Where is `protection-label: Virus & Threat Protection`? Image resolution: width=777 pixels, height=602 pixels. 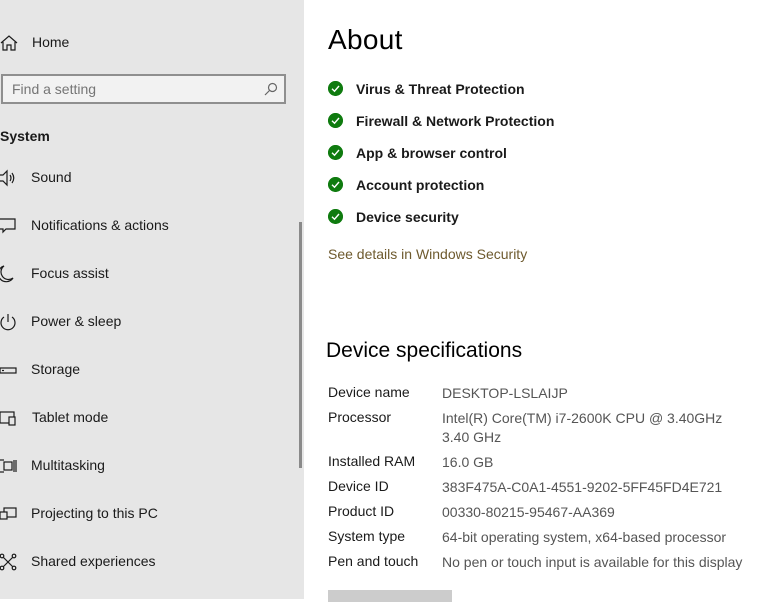
protection-label: Virus & Threat Protection is located at coordinates (440, 89).